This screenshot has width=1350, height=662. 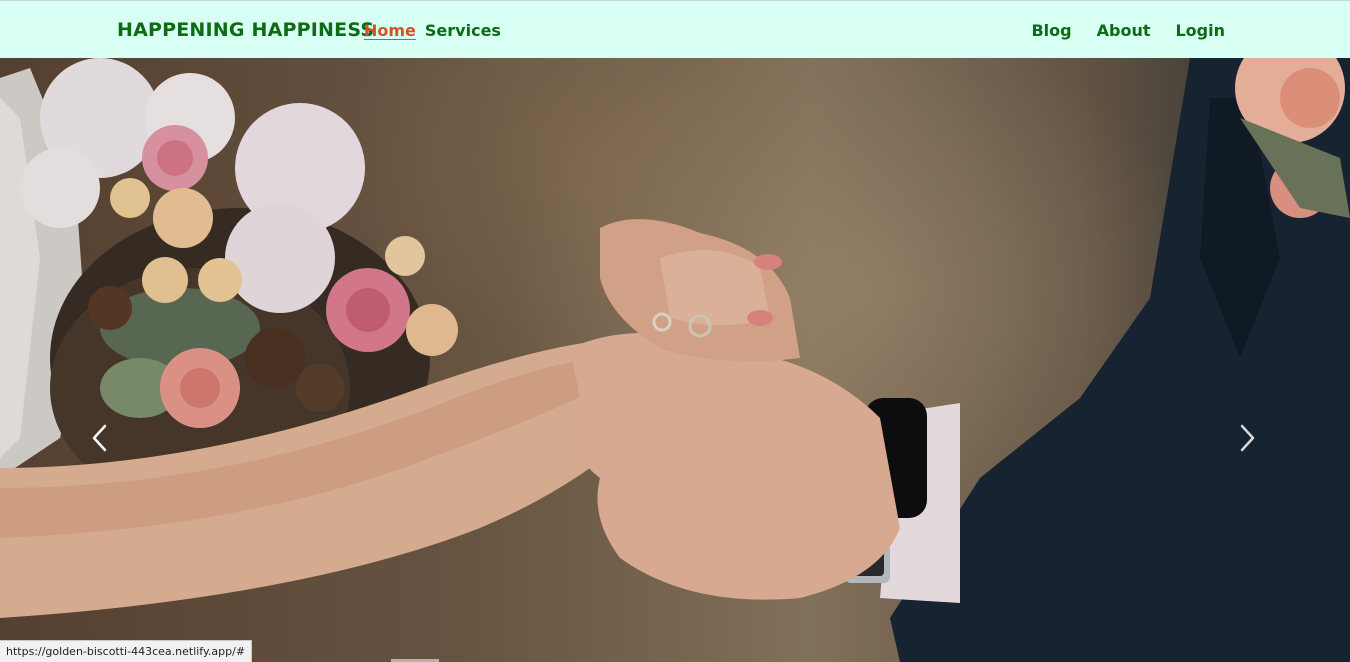 I want to click on carousel-next-button, so click(x=1247, y=438).